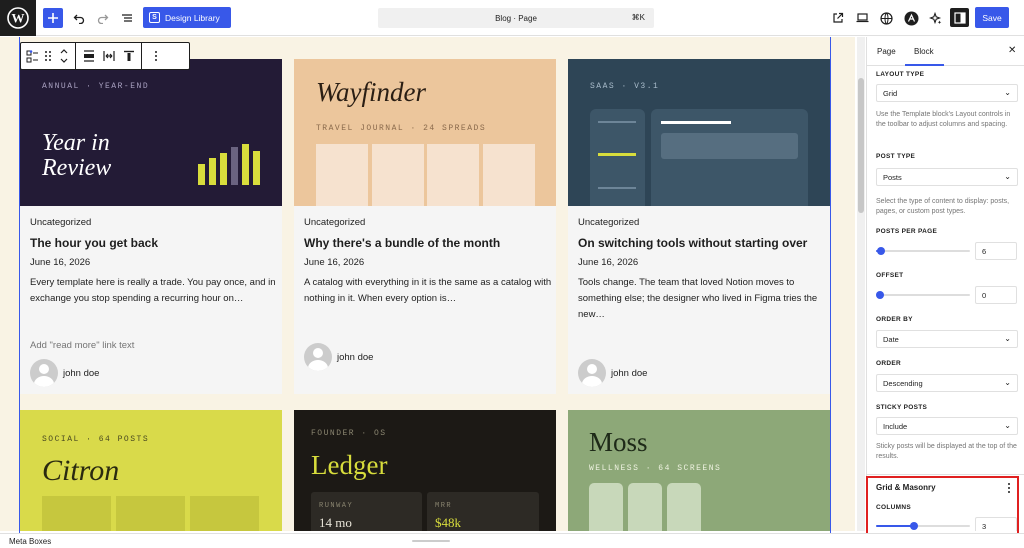  Describe the element at coordinates (892, 177) in the screenshot. I see `post-type-value: Posts` at that location.